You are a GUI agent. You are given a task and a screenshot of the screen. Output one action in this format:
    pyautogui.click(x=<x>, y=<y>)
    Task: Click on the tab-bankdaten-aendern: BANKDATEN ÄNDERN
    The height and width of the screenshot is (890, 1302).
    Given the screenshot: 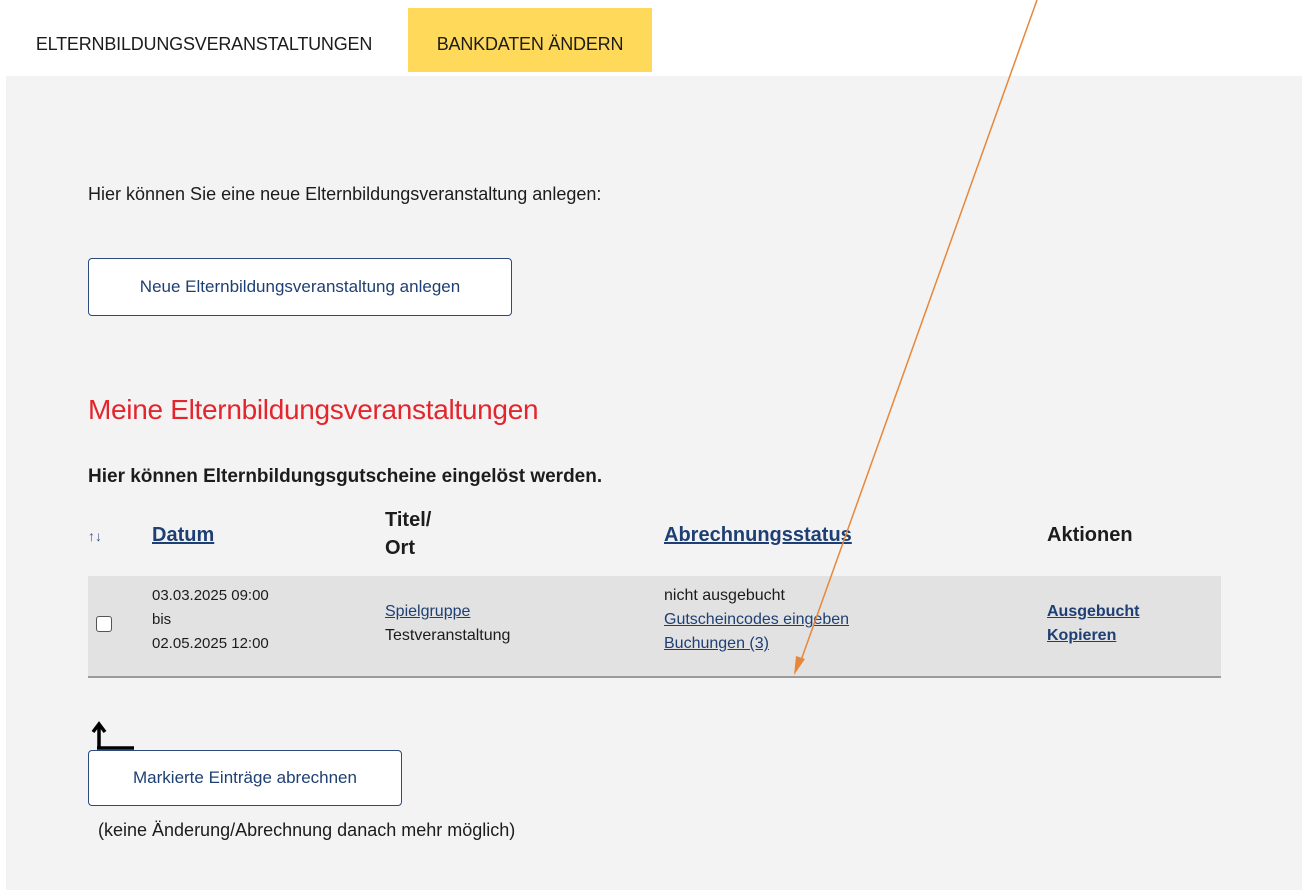 What is the action you would take?
    pyautogui.click(x=530, y=40)
    